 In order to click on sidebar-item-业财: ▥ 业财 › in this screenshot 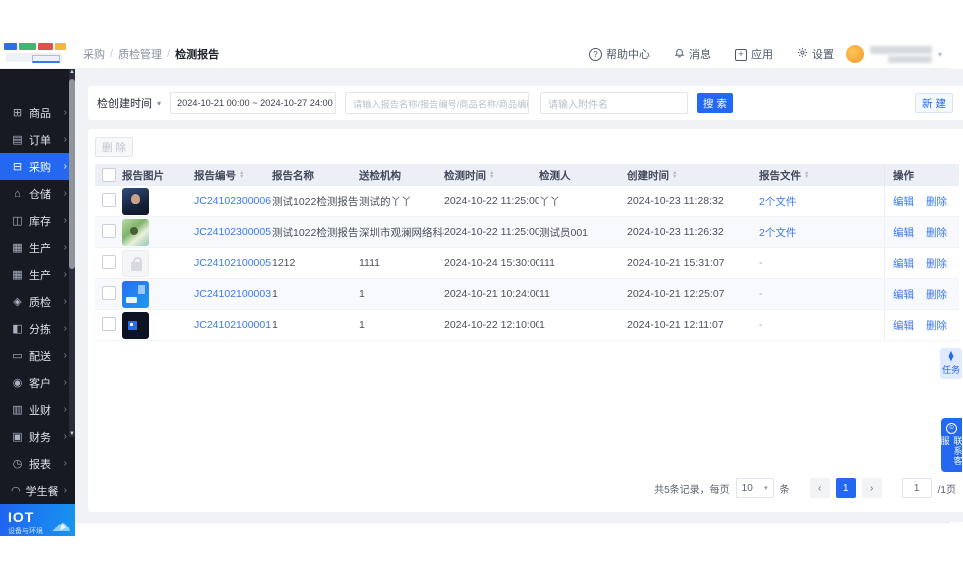, I will do `click(37, 409)`.